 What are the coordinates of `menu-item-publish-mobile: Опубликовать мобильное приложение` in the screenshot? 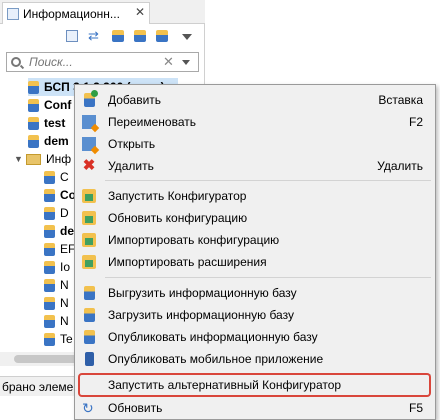 It's located at (255, 359).